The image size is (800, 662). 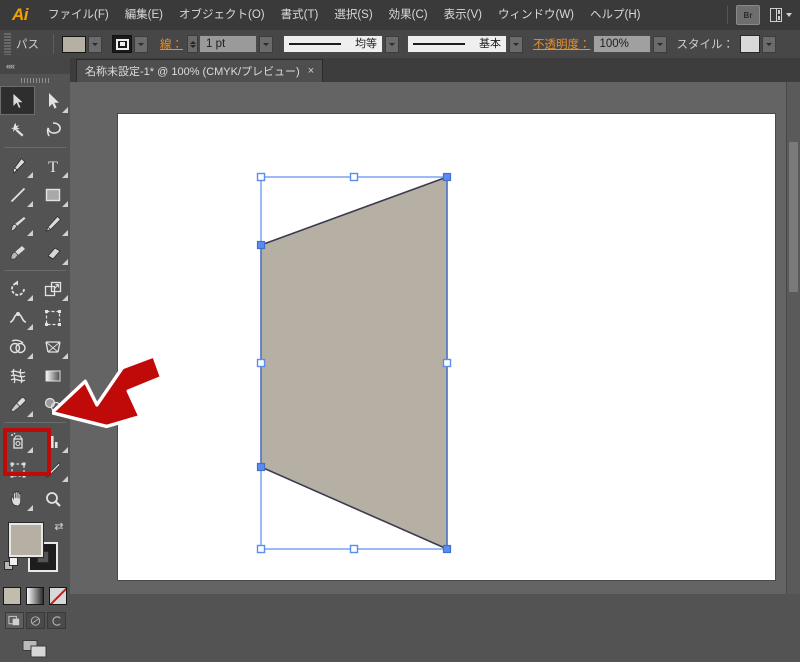 What do you see at coordinates (789, 15) in the screenshot?
I see `chevron-down-icon` at bounding box center [789, 15].